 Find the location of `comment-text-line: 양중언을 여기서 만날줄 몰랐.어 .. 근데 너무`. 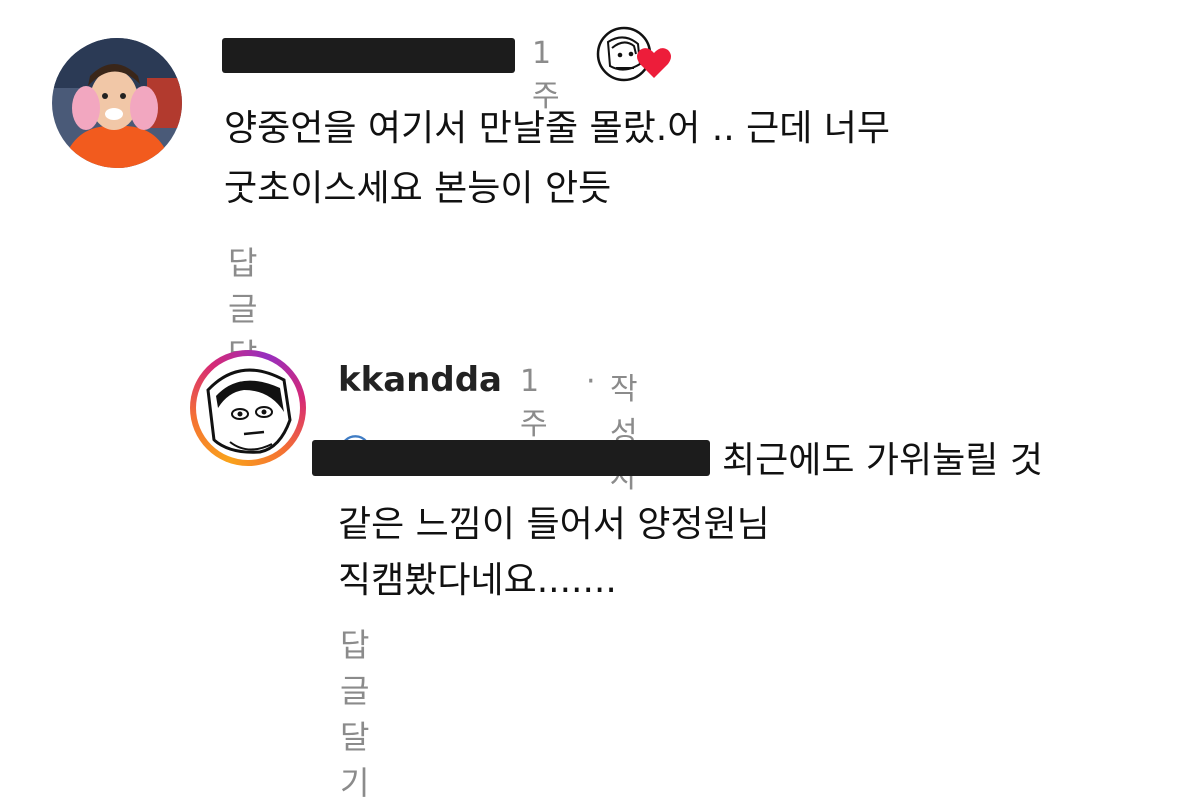

comment-text-line: 양중언을 여기서 만날줄 몰랐.어 .. 근데 너무 is located at coordinates (557, 128).